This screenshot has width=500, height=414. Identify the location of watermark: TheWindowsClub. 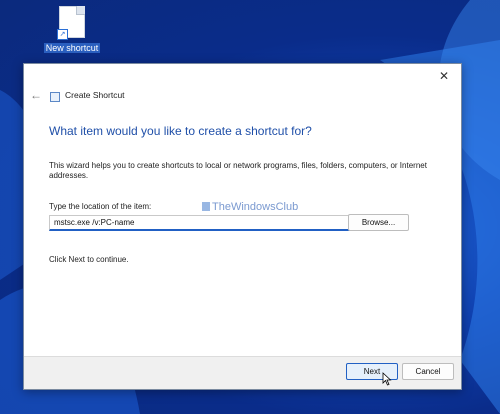
(250, 207).